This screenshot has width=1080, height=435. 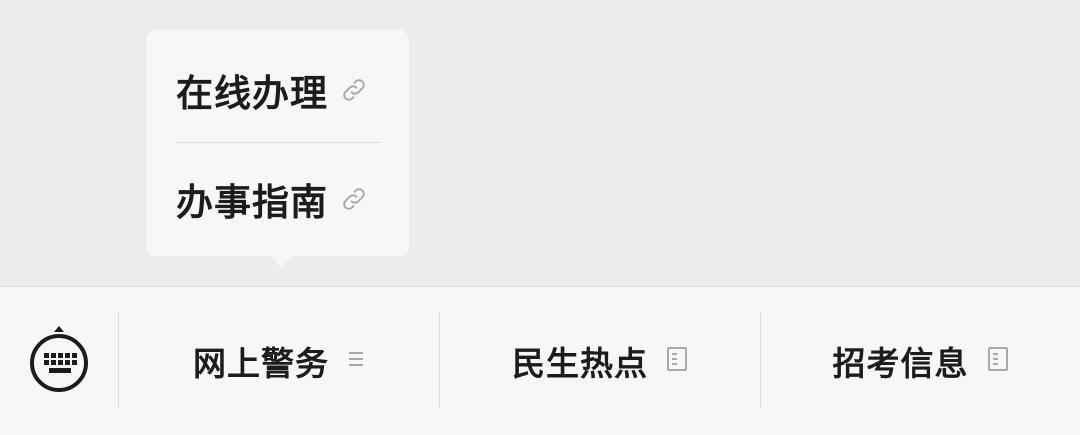 I want to click on keyboard-toggle-button, so click(x=59, y=361).